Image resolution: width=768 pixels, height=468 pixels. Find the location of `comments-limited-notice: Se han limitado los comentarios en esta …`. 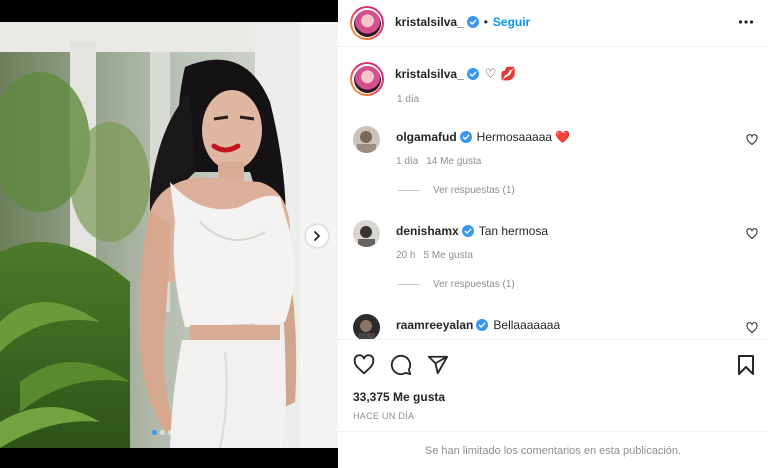

comments-limited-notice: Se han limitado los comentarios en esta … is located at coordinates (553, 449).